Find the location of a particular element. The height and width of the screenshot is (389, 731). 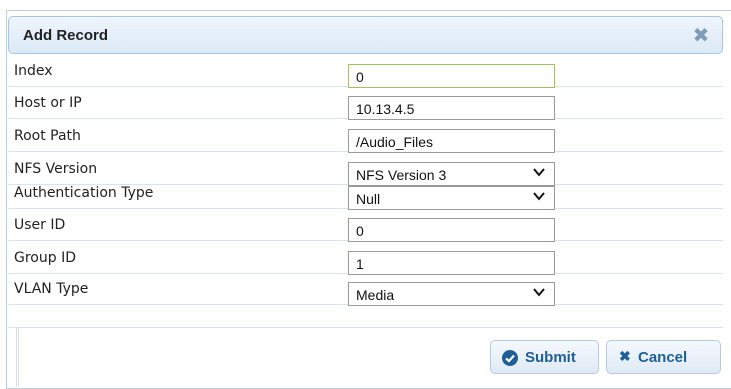

cancel-button: ✖ Cancel is located at coordinates (663, 357).